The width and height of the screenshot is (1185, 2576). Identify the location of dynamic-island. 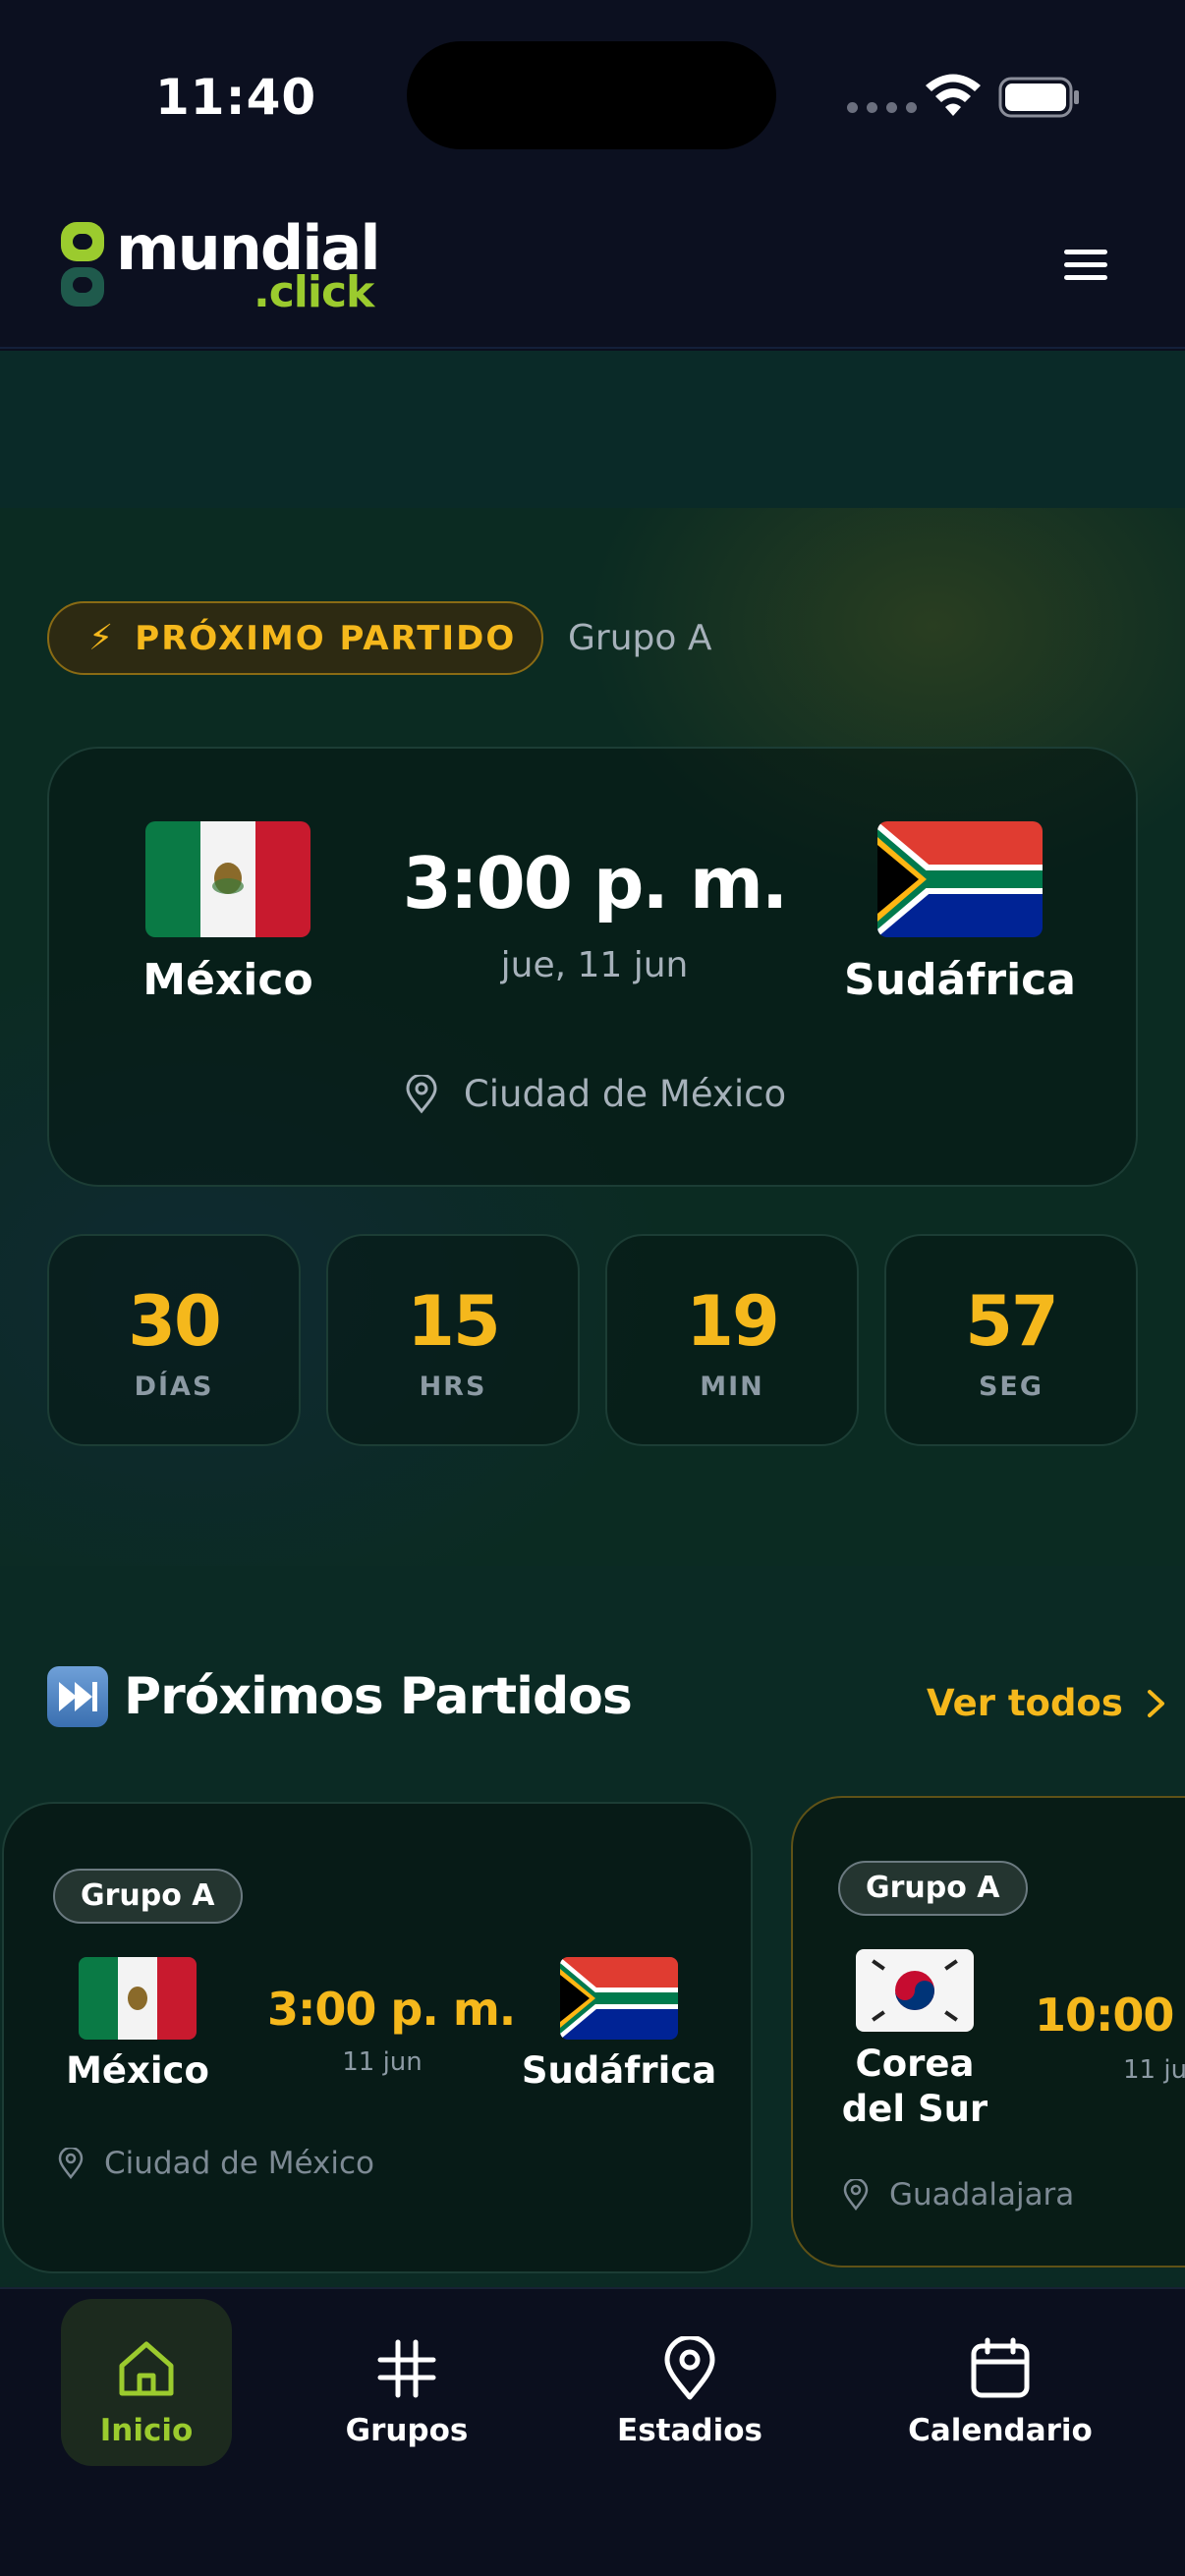
(592, 95).